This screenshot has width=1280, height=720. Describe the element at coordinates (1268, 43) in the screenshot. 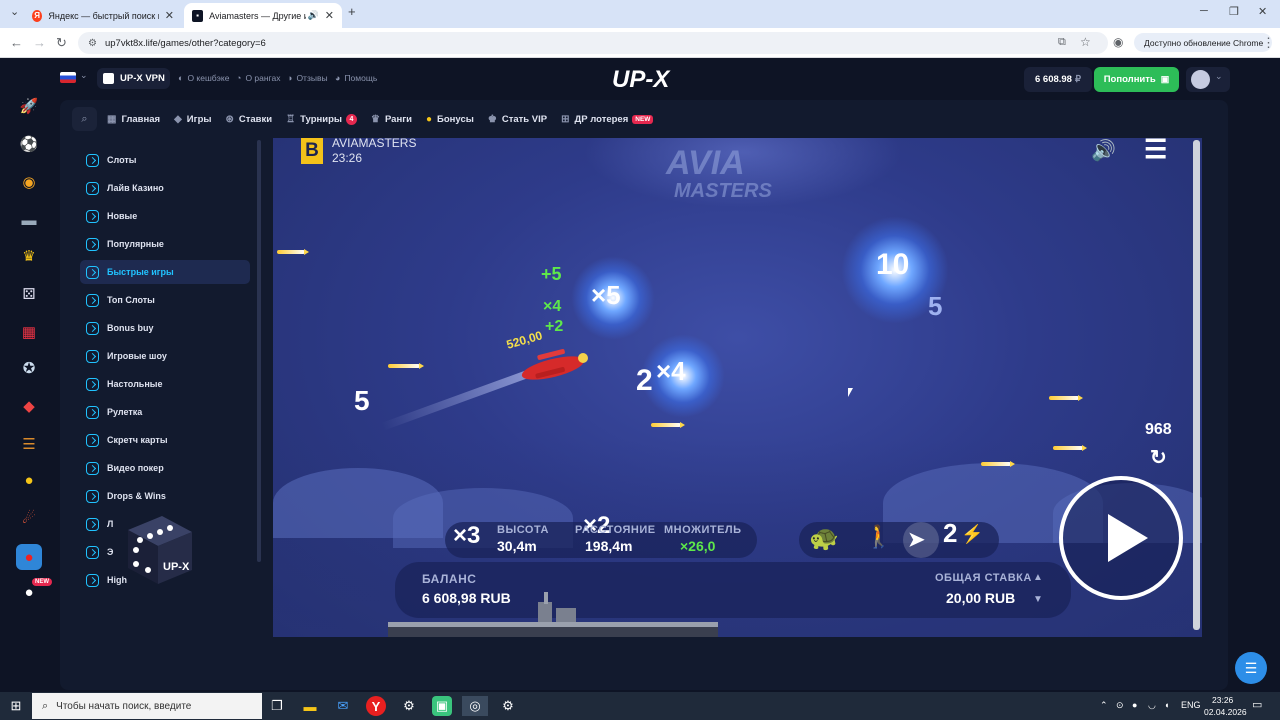

I see `menu-kebab-icon: ⋮` at that location.